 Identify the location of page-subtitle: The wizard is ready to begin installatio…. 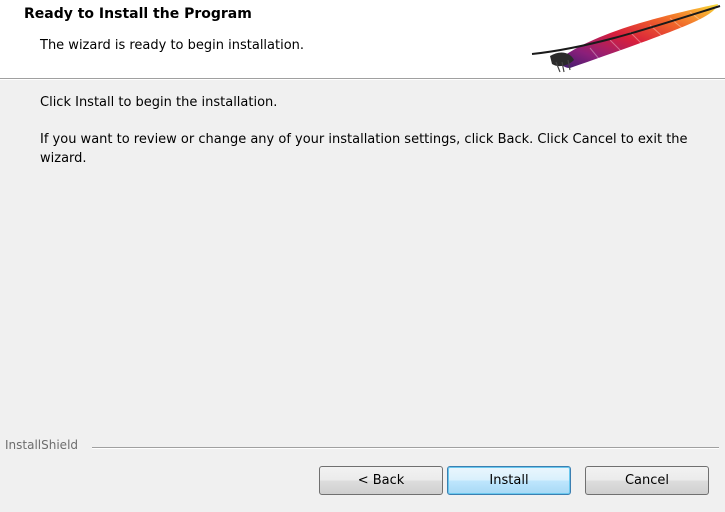
(172, 45).